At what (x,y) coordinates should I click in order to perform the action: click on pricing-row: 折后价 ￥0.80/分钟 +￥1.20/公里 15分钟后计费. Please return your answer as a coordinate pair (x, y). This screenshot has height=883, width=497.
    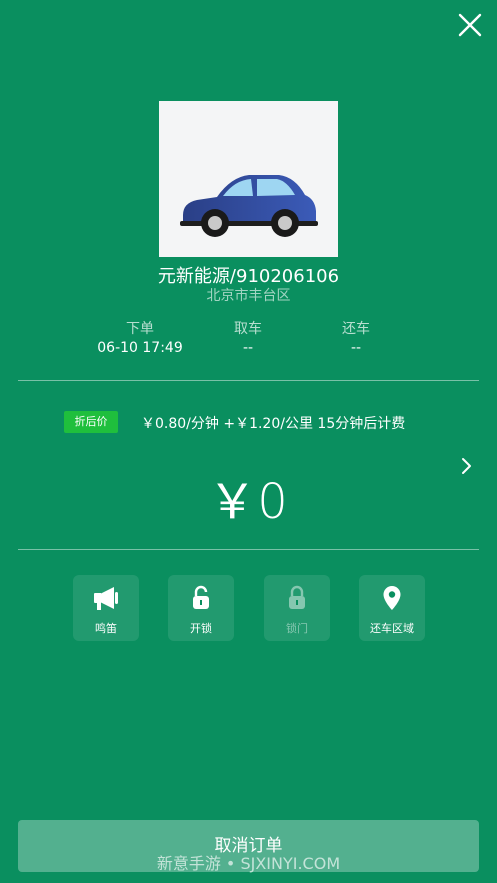
    Looking at the image, I should click on (248, 422).